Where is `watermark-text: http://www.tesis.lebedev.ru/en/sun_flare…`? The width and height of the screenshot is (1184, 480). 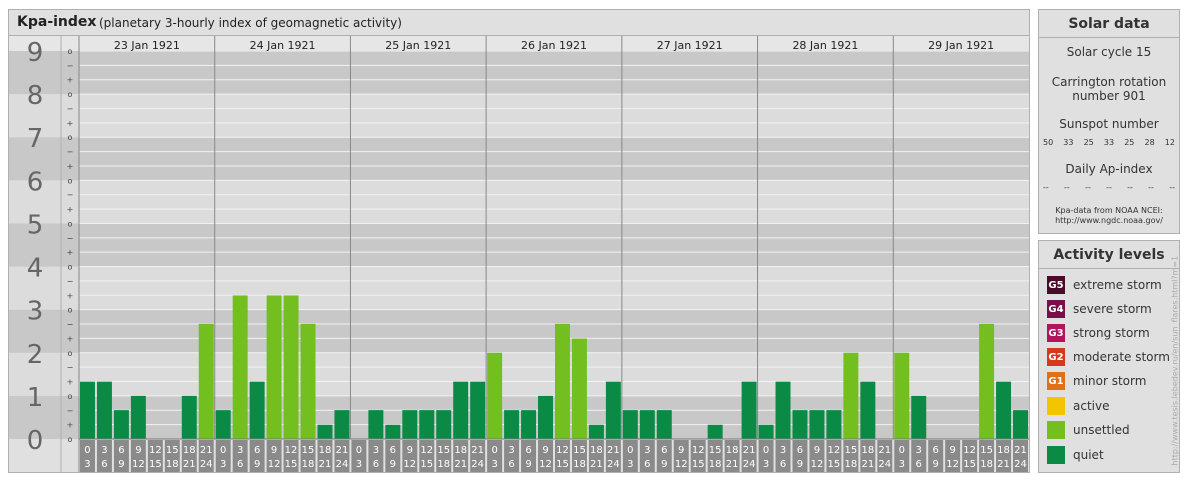 watermark-text: http://www.tesis.lebedev.ru/en/sun_flare… is located at coordinates (1175, 360).